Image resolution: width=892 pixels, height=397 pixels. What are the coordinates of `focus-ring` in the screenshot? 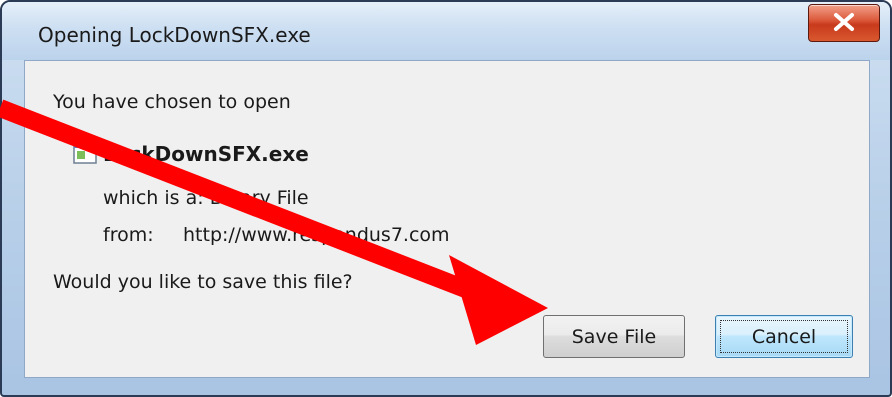 It's located at (784, 336).